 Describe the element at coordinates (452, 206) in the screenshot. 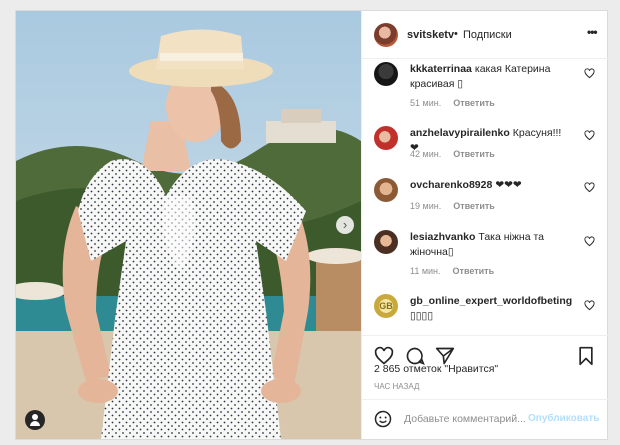

I see `comment-meta: 19 мин. Ответить` at that location.